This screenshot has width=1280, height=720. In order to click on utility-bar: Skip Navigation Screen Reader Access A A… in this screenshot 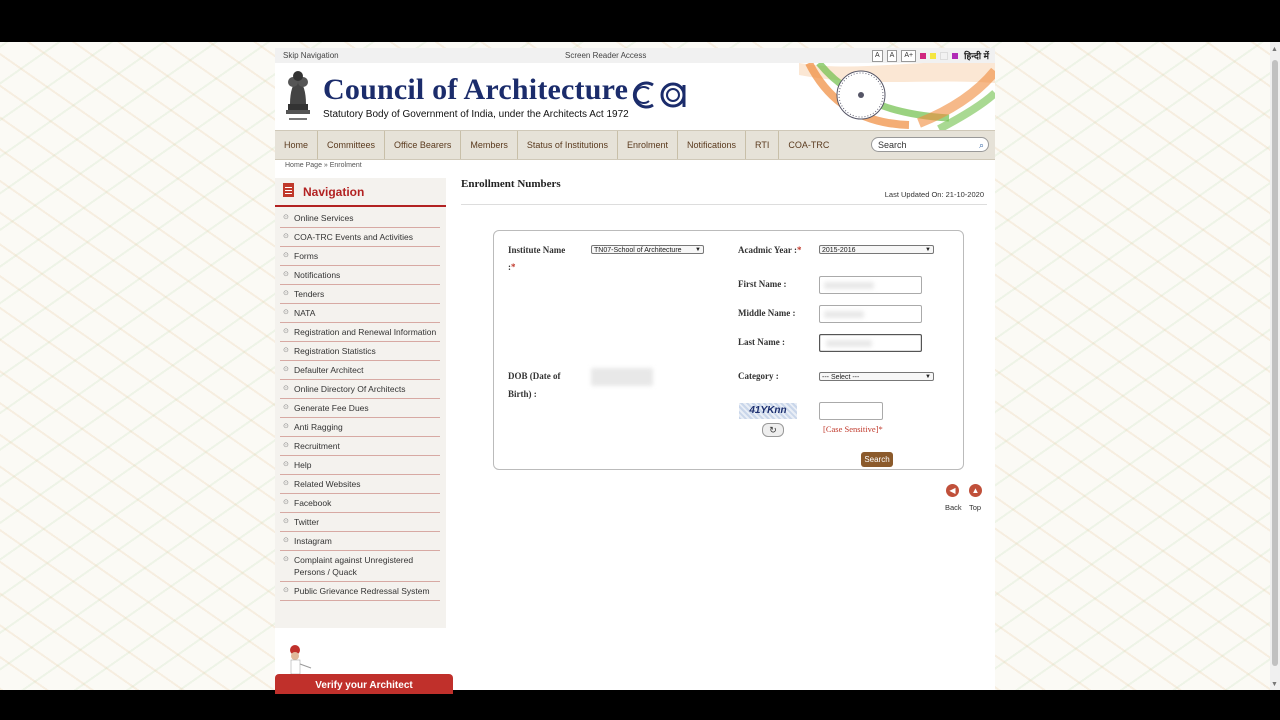, I will do `click(635, 55)`.